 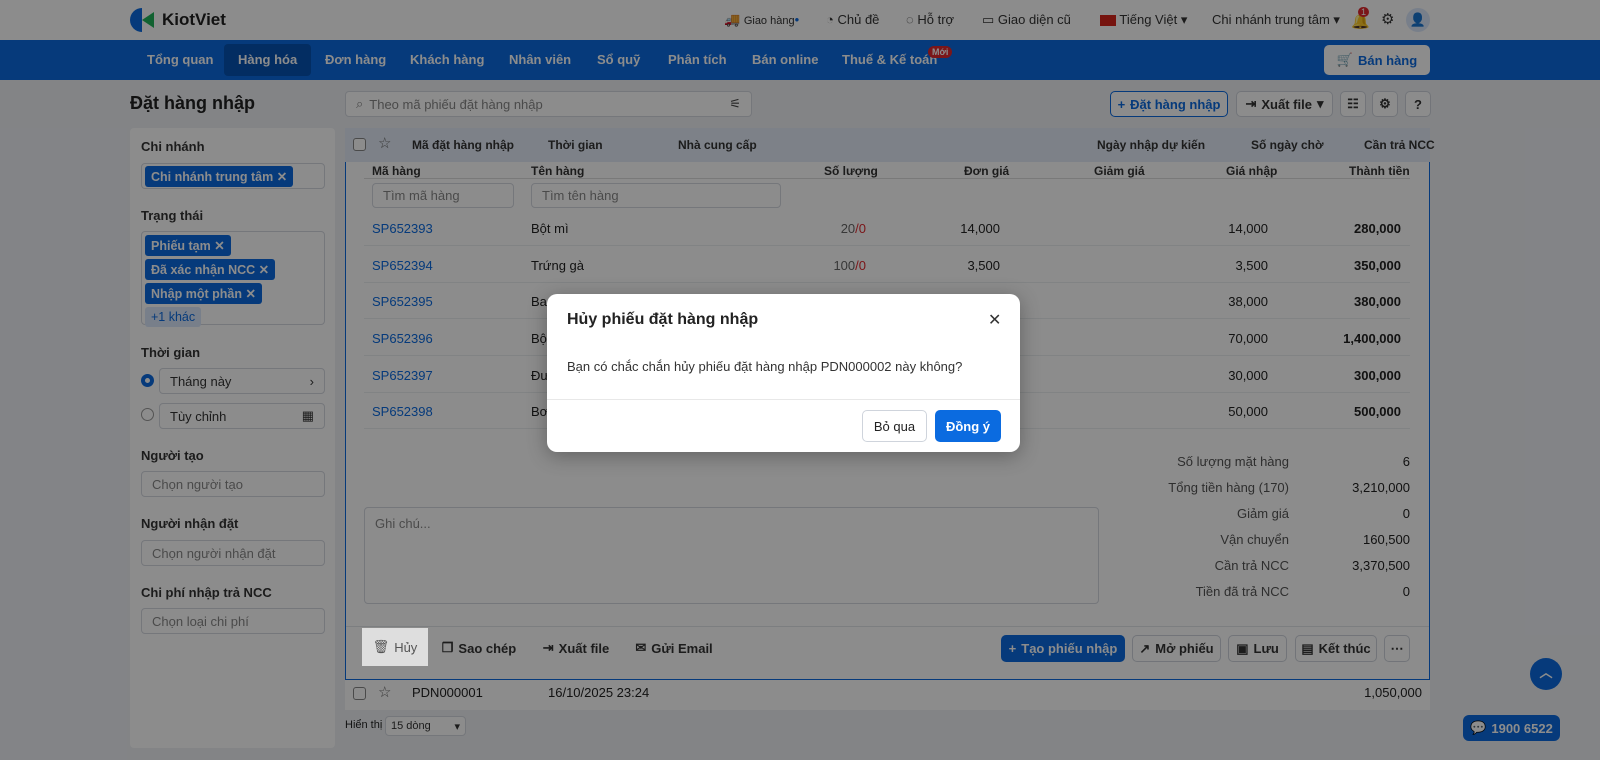 What do you see at coordinates (381, 646) in the screenshot?
I see `trash-icon: 🗑` at bounding box center [381, 646].